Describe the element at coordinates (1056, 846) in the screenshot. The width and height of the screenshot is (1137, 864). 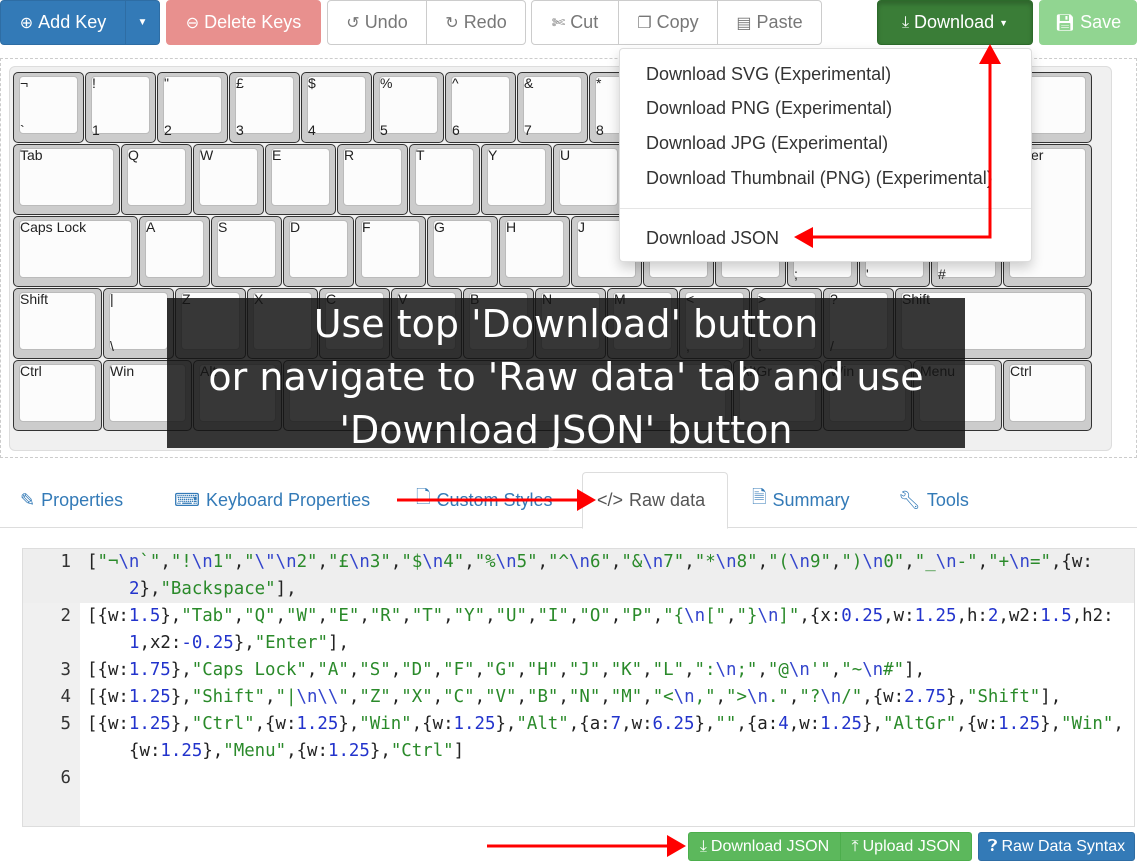
I see `raw-data-syntax-button: ❓︎ Raw Data Syntax` at that location.